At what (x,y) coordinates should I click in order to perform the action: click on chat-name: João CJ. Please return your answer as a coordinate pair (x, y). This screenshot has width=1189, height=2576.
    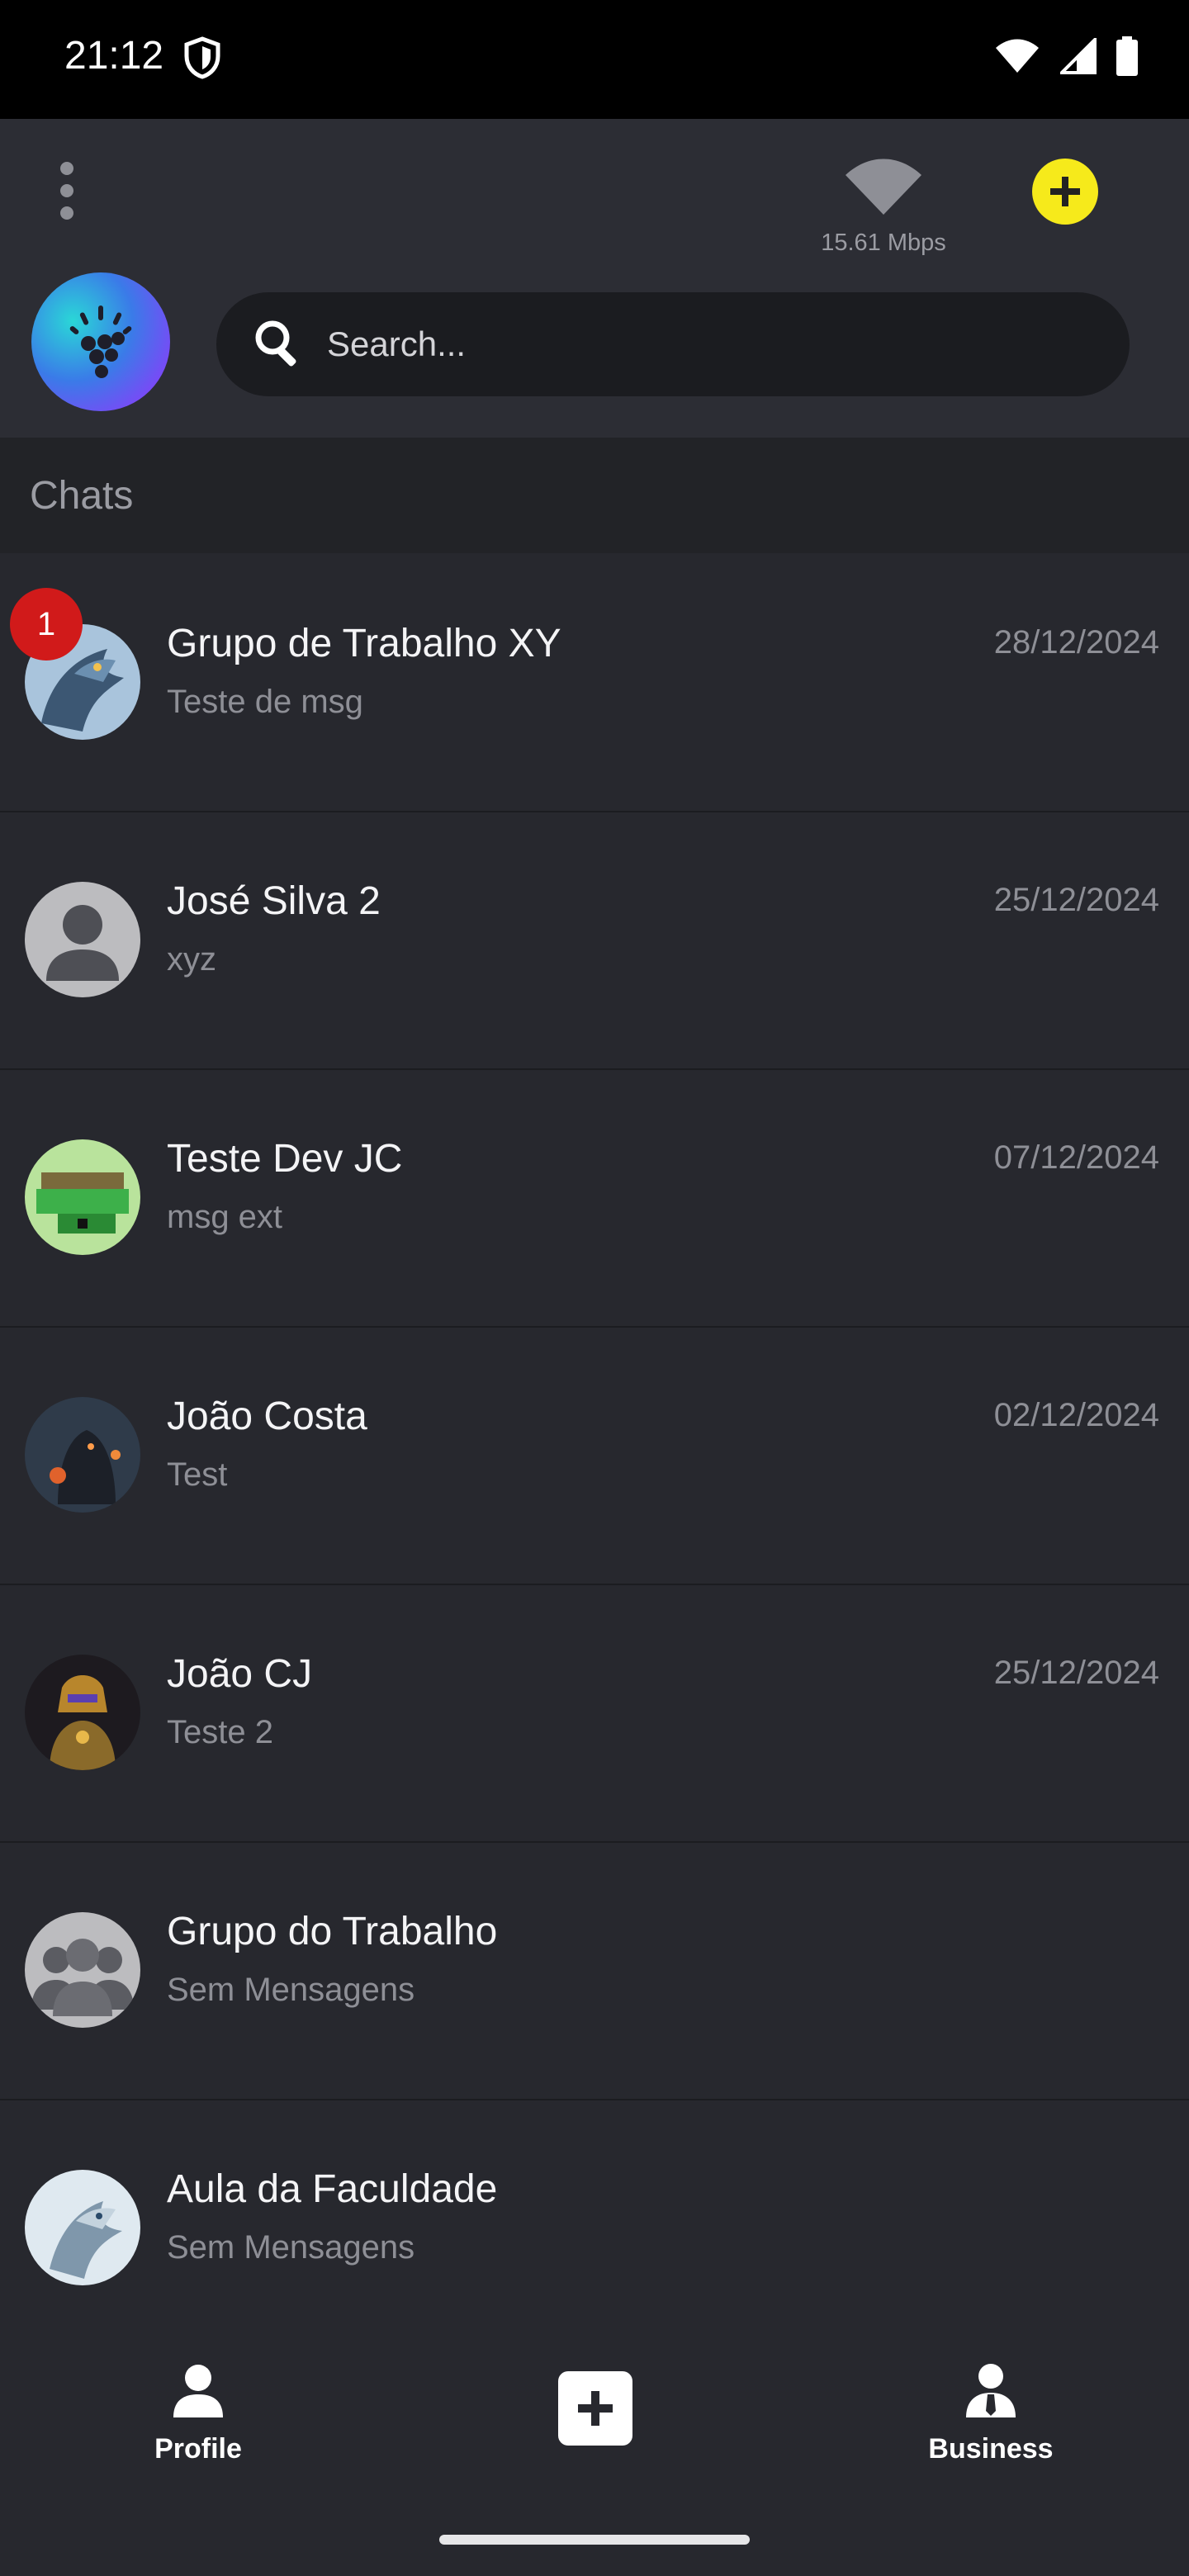
    Looking at the image, I should click on (240, 1674).